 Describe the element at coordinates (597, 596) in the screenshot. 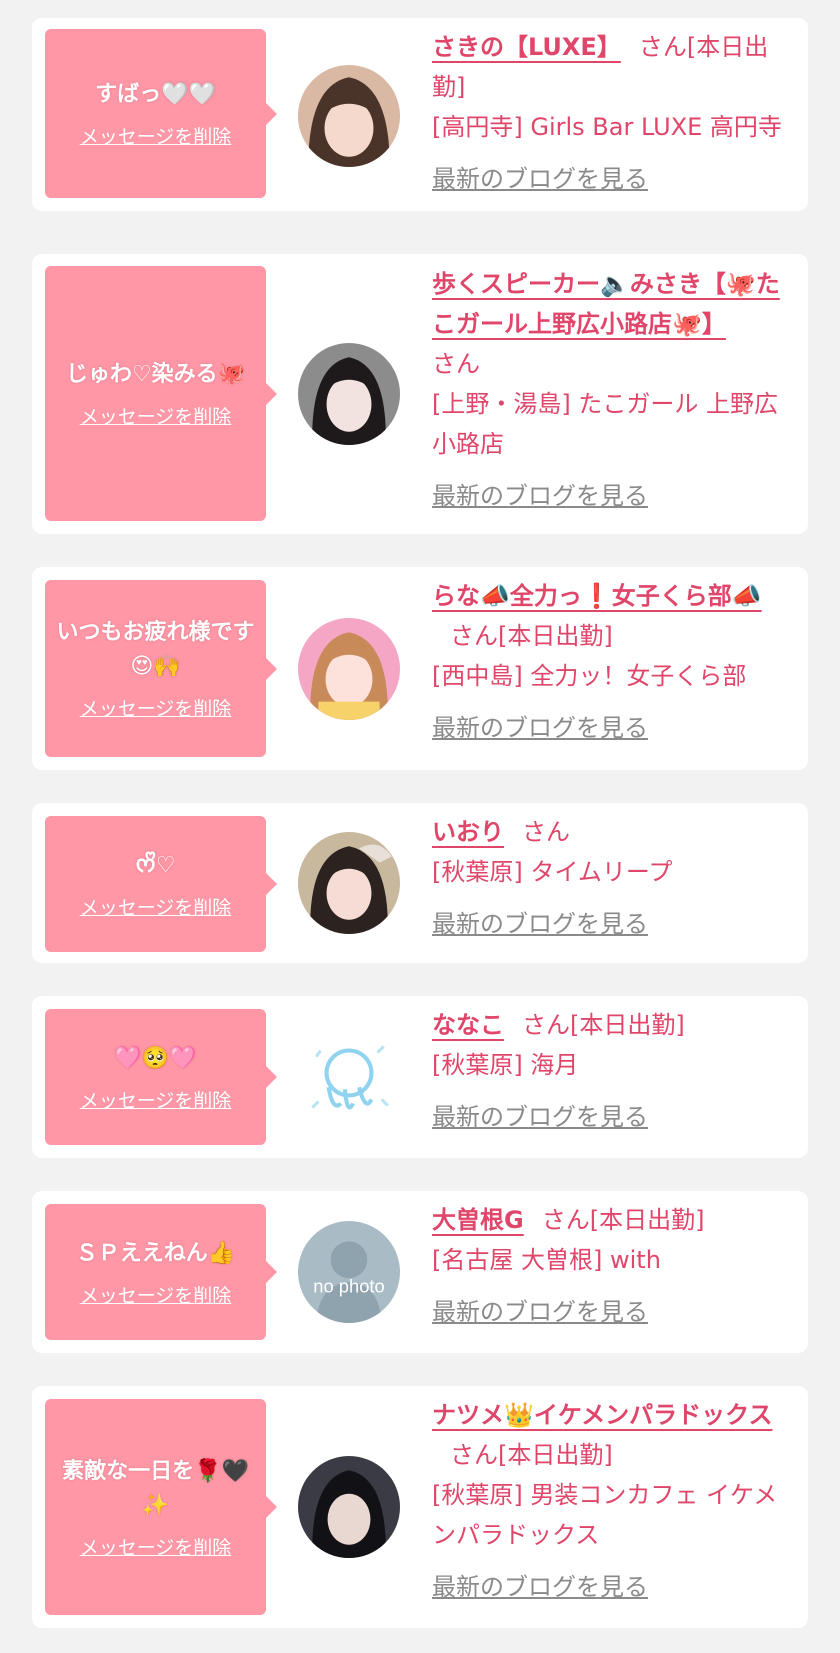

I see `cast-name-link: らな📣全力っ❗女子くら部📣` at that location.